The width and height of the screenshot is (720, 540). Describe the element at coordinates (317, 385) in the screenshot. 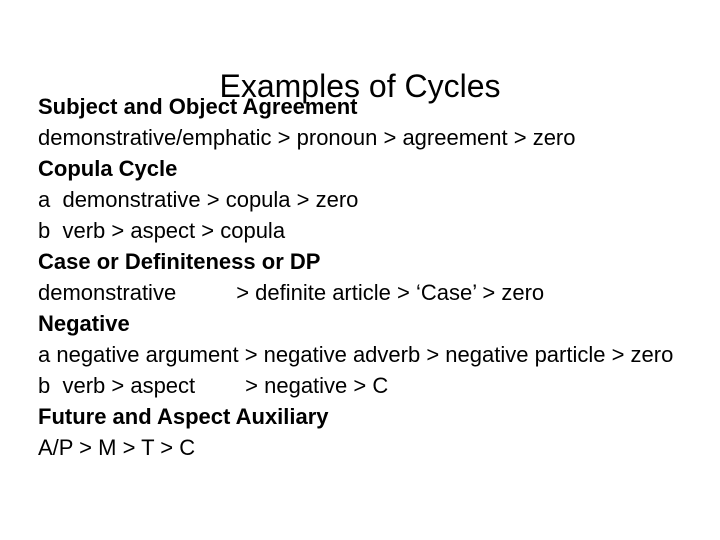

I see `cycle-chain-negative-b-end: > negative > C` at that location.